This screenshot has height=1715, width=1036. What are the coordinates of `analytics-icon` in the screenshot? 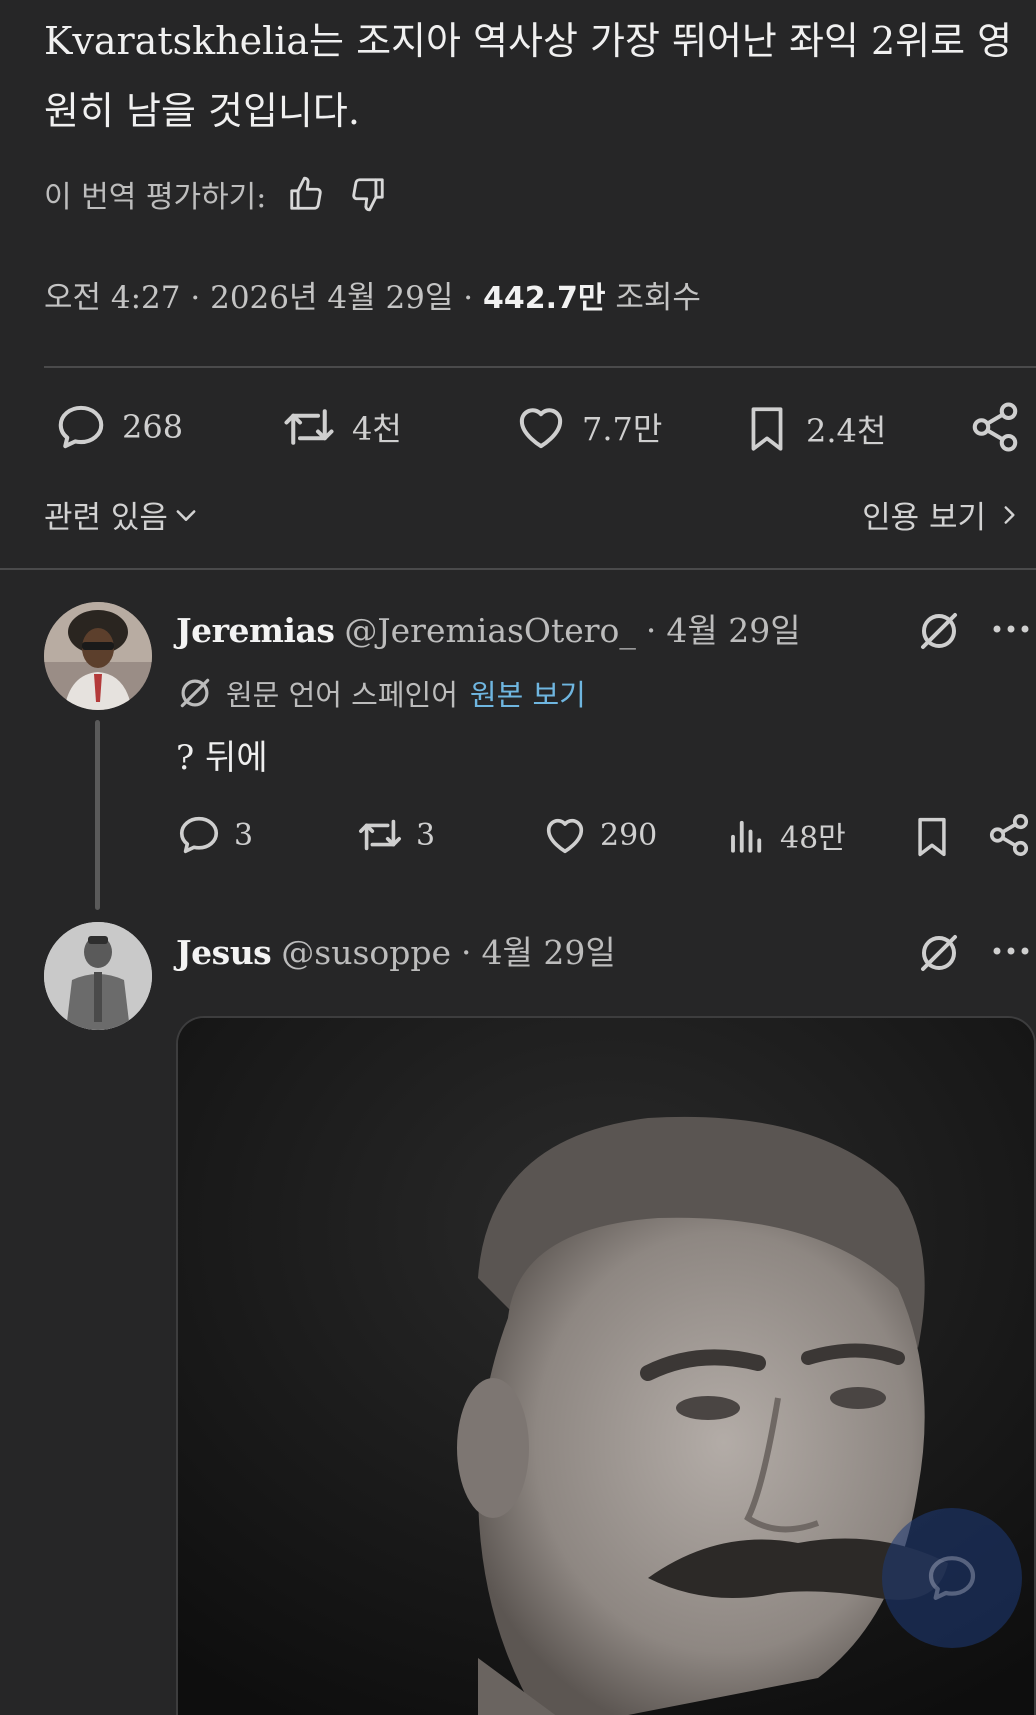 It's located at (746, 836).